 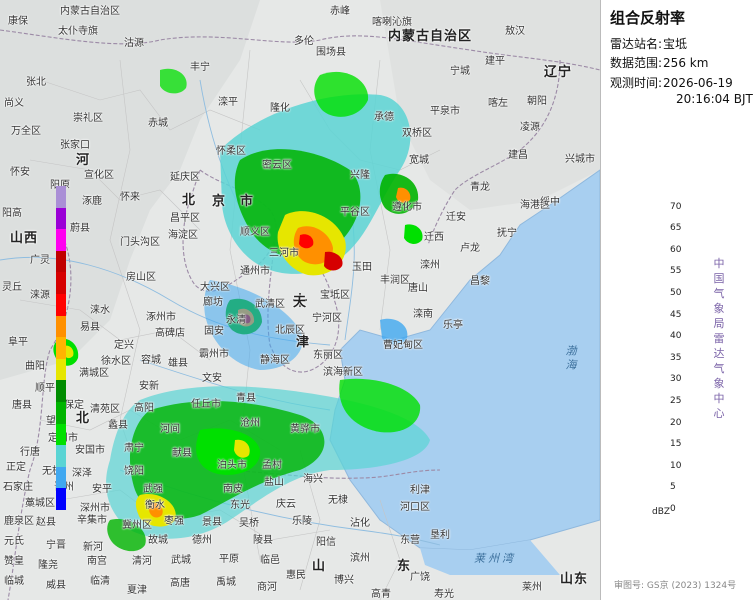 What do you see at coordinates (340, 11) in the screenshot?
I see `map-label: 赤峰` at bounding box center [340, 11].